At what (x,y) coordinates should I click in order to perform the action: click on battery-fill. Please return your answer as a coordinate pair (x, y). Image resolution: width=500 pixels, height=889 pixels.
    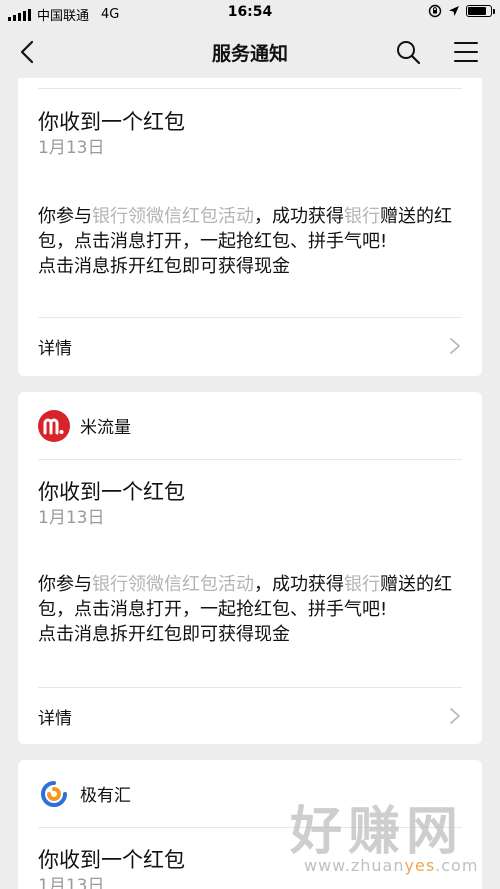
    Looking at the image, I should click on (477, 11).